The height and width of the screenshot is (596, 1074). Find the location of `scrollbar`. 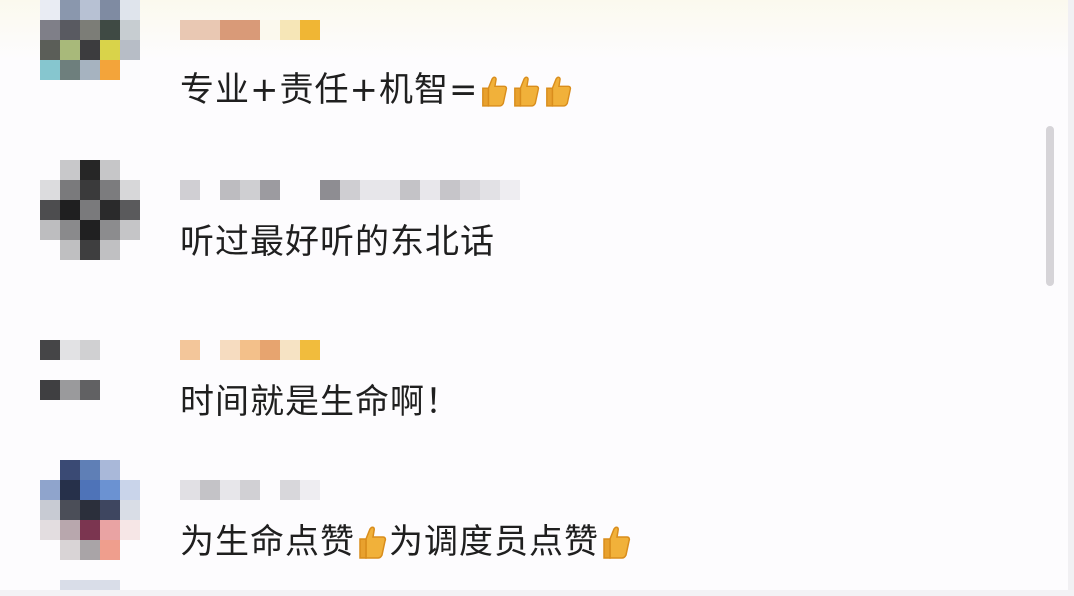

scrollbar is located at coordinates (1050, 206).